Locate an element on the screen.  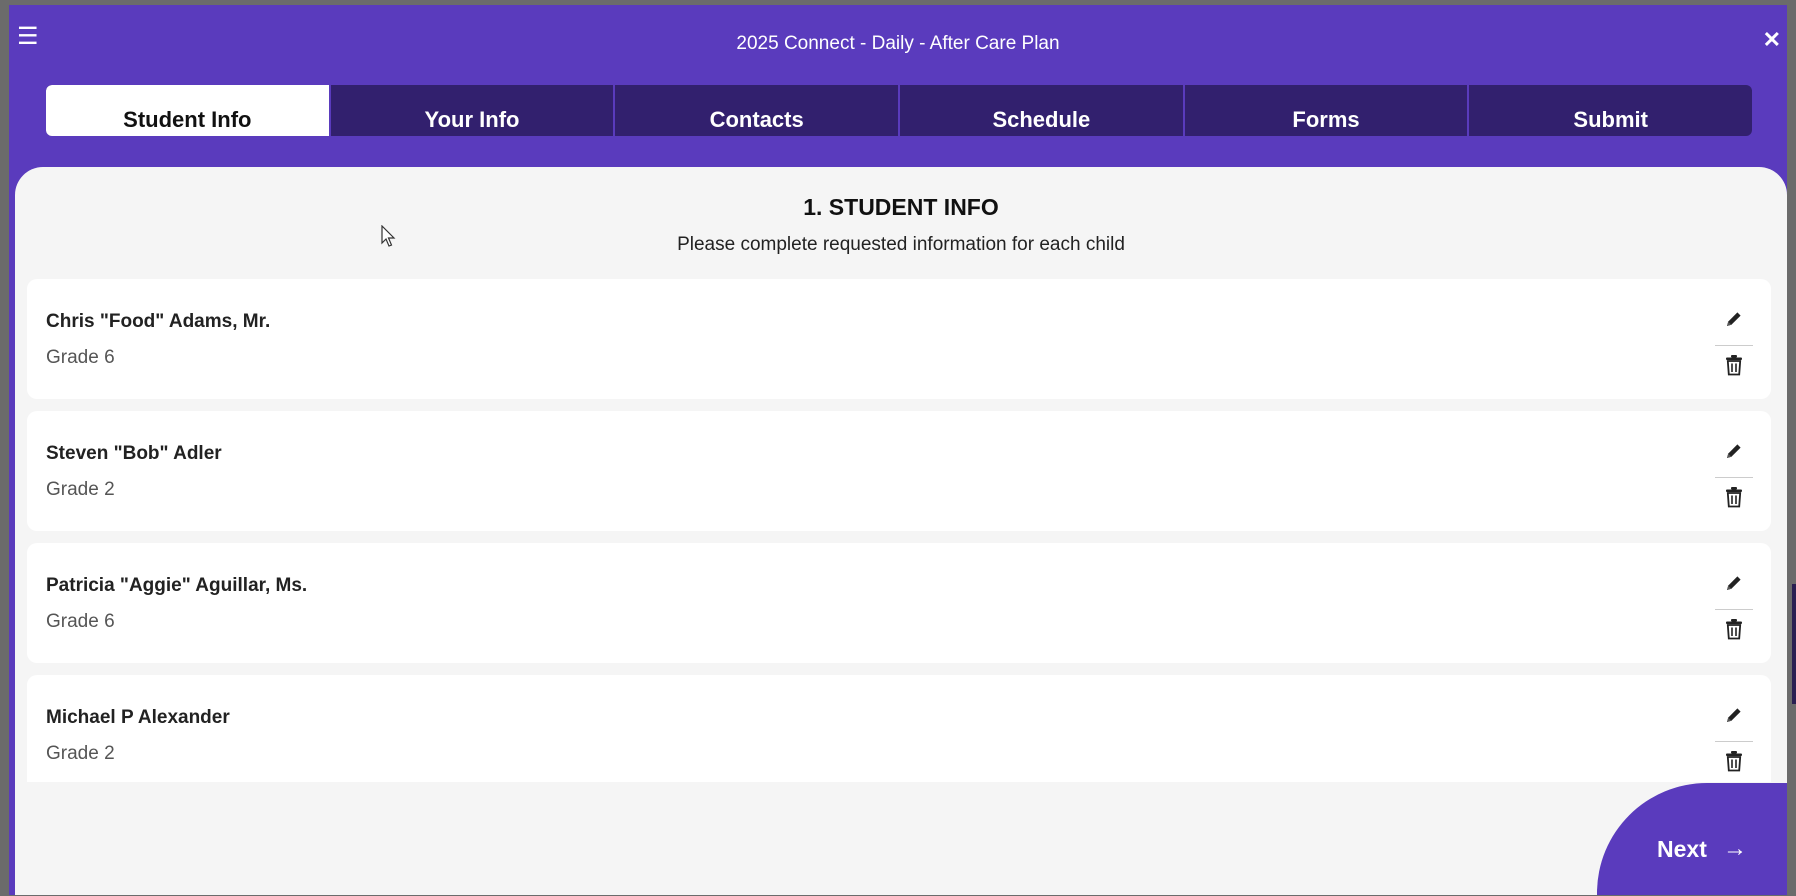
student-card: Steven "Bob" Adler Grade 2 is located at coordinates (899, 471).